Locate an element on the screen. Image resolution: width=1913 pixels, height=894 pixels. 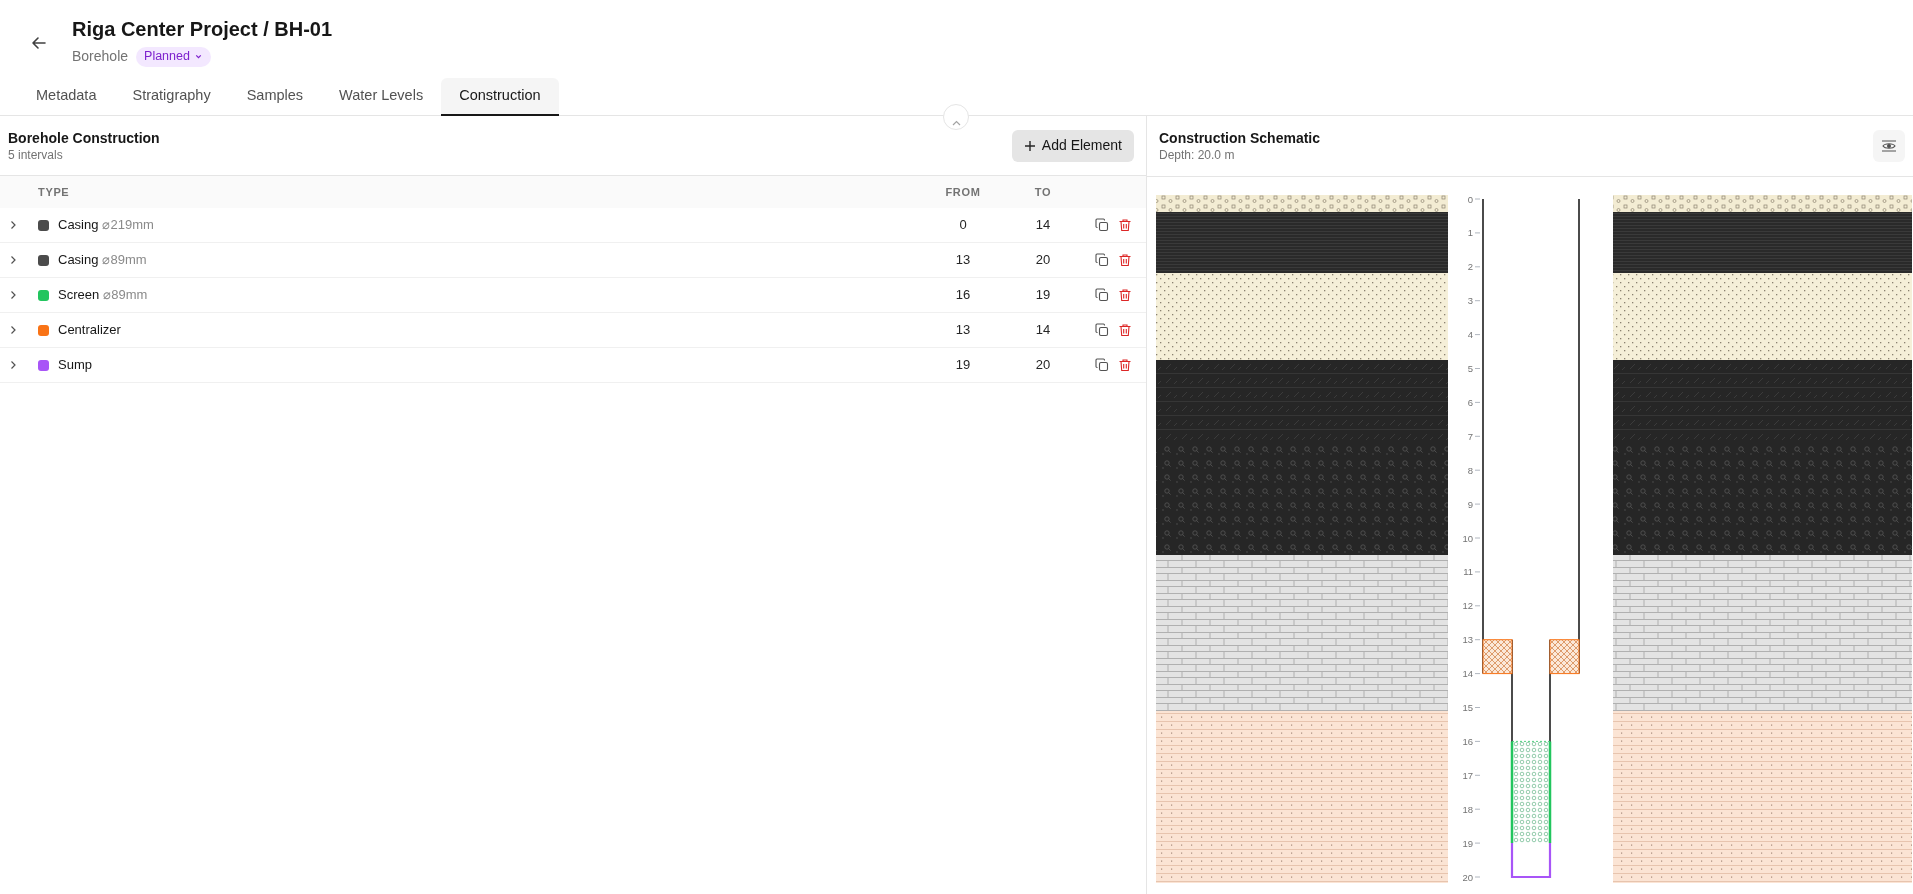
diameter-label: ⌀219mm is located at coordinates (128, 225).